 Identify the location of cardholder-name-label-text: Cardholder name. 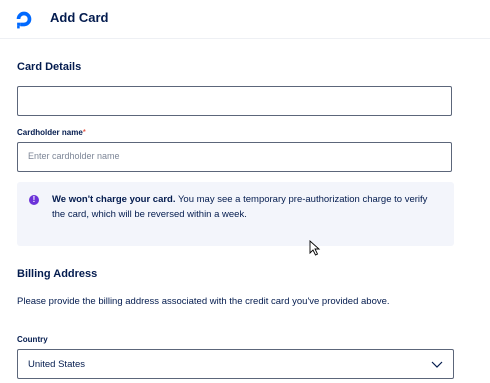
(50, 132).